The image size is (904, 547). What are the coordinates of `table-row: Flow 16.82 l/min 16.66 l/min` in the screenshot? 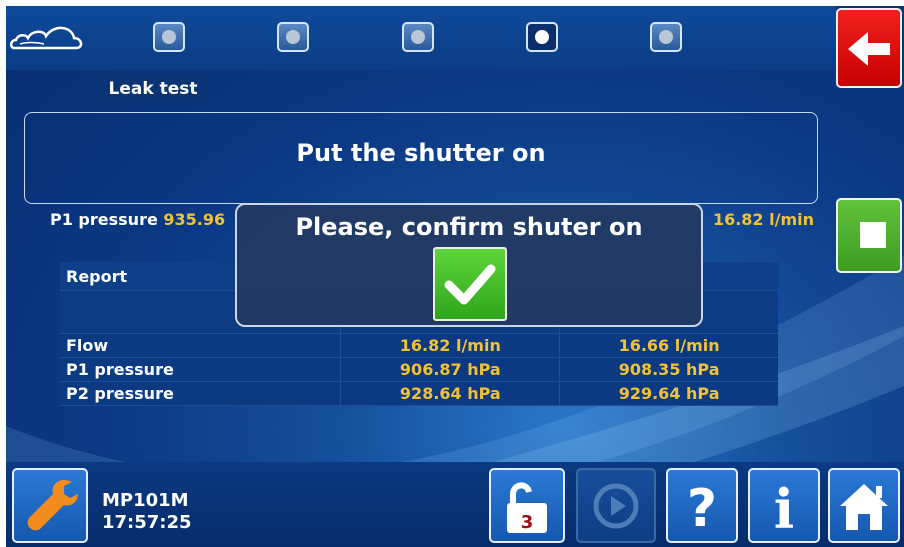 It's located at (419, 345).